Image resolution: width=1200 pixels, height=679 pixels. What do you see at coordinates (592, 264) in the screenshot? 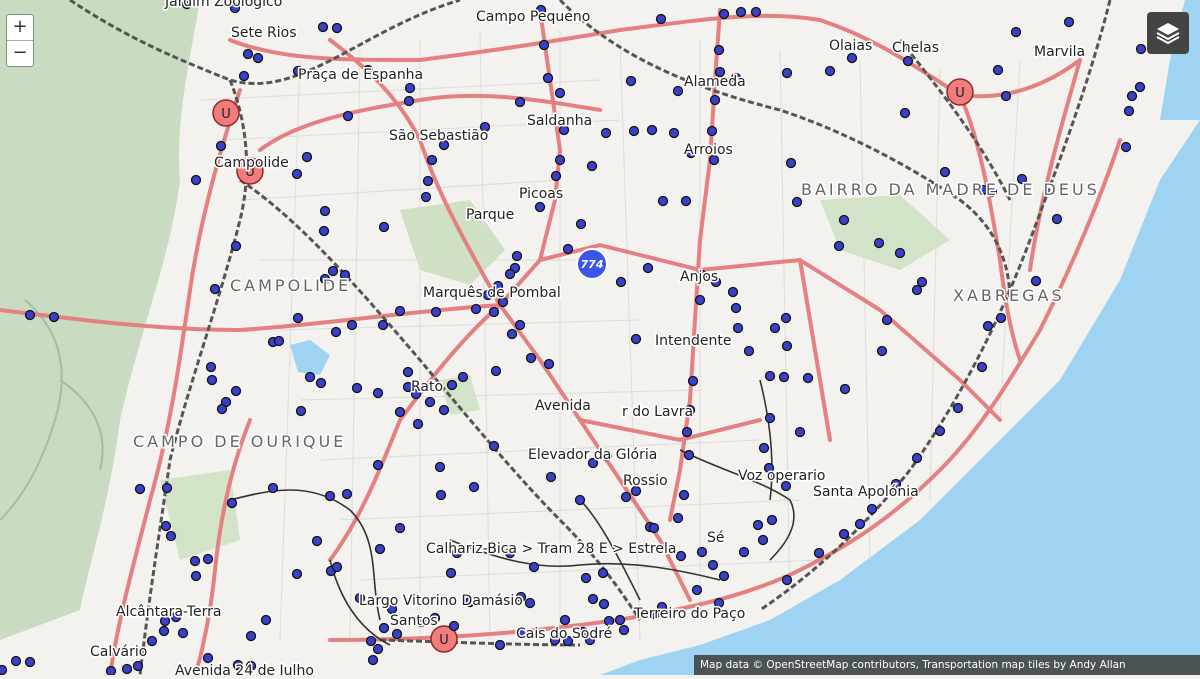
I see `cluster-marker: 774` at bounding box center [592, 264].